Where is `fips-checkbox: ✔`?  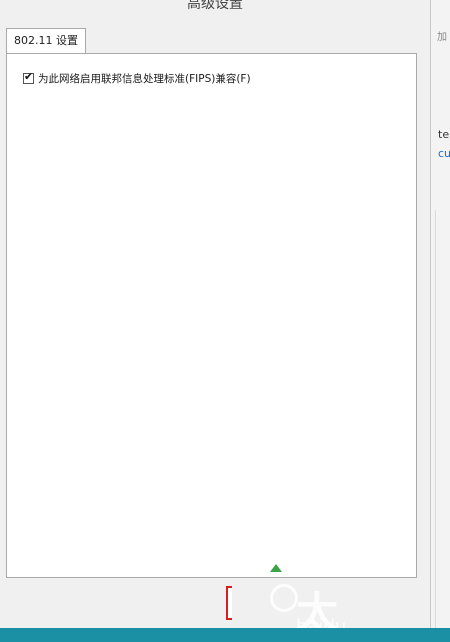 fips-checkbox: ✔ is located at coordinates (28, 77).